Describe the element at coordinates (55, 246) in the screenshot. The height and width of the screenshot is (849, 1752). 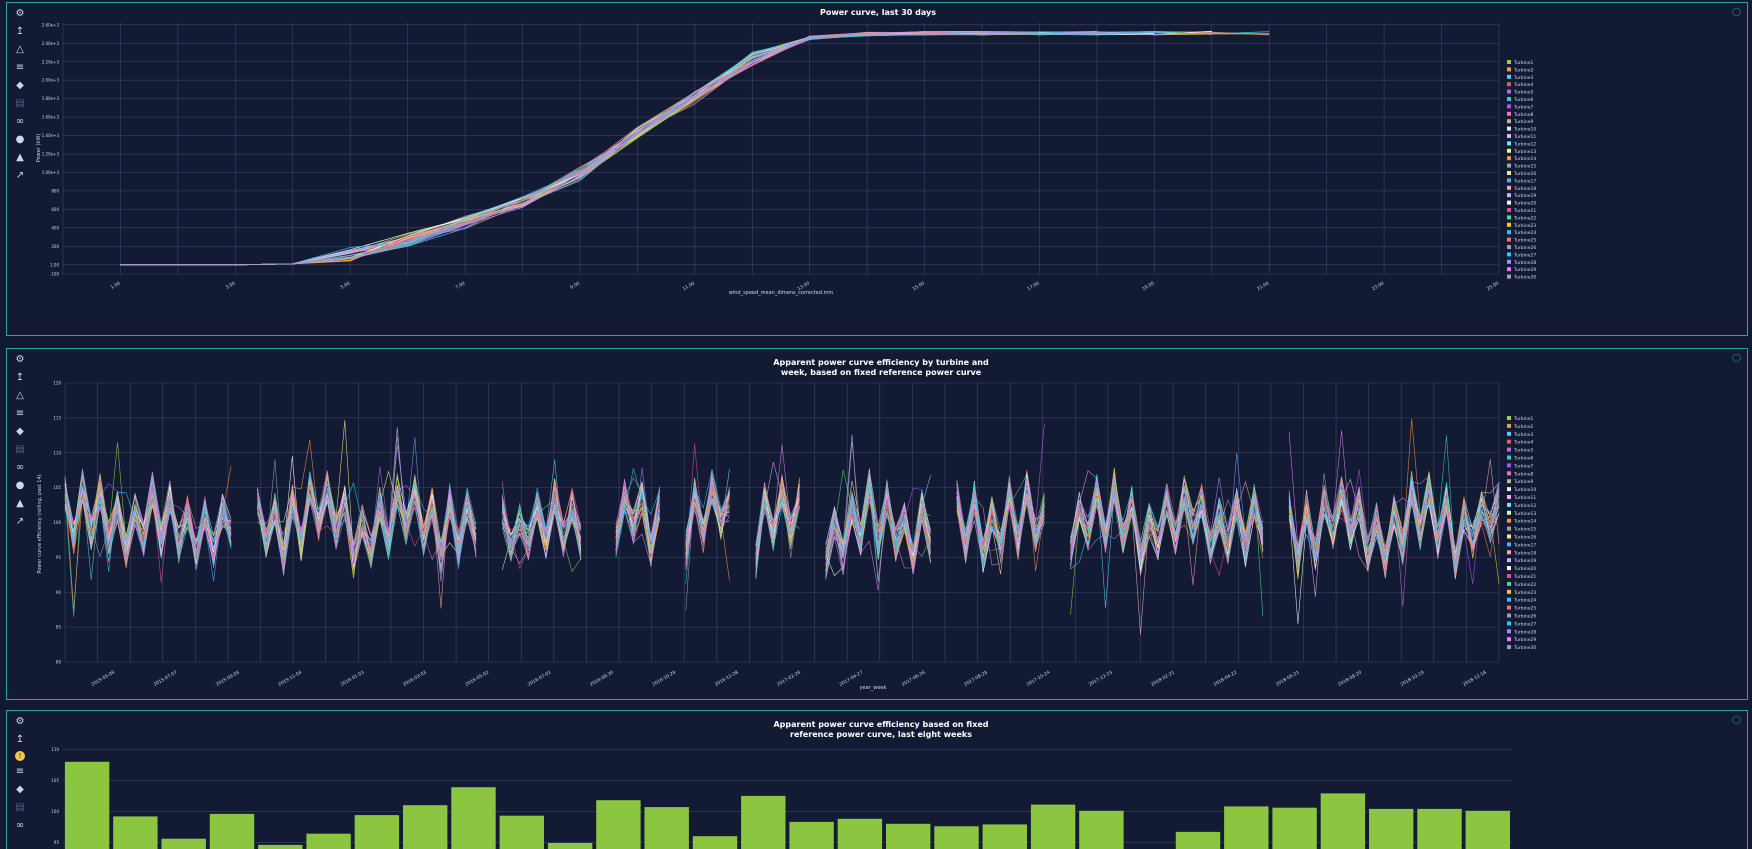
I see `y-tick-label: 200` at that location.